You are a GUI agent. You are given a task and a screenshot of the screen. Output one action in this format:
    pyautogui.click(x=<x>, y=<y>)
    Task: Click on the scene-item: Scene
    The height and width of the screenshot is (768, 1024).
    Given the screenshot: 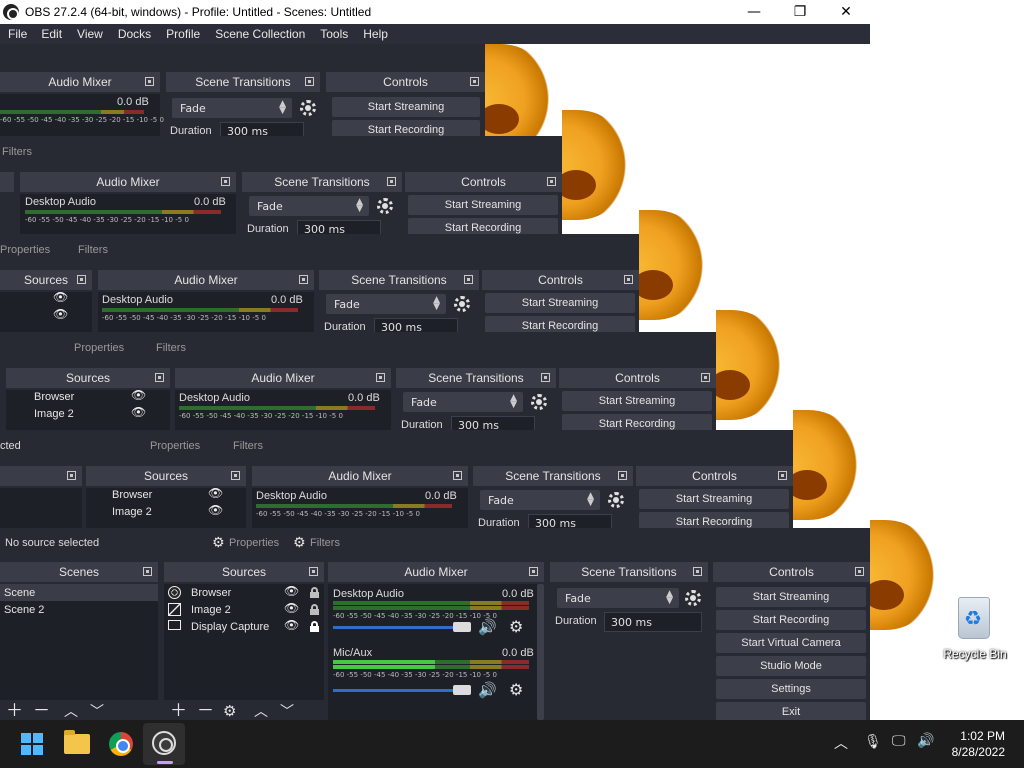 What is the action you would take?
    pyautogui.click(x=79, y=592)
    